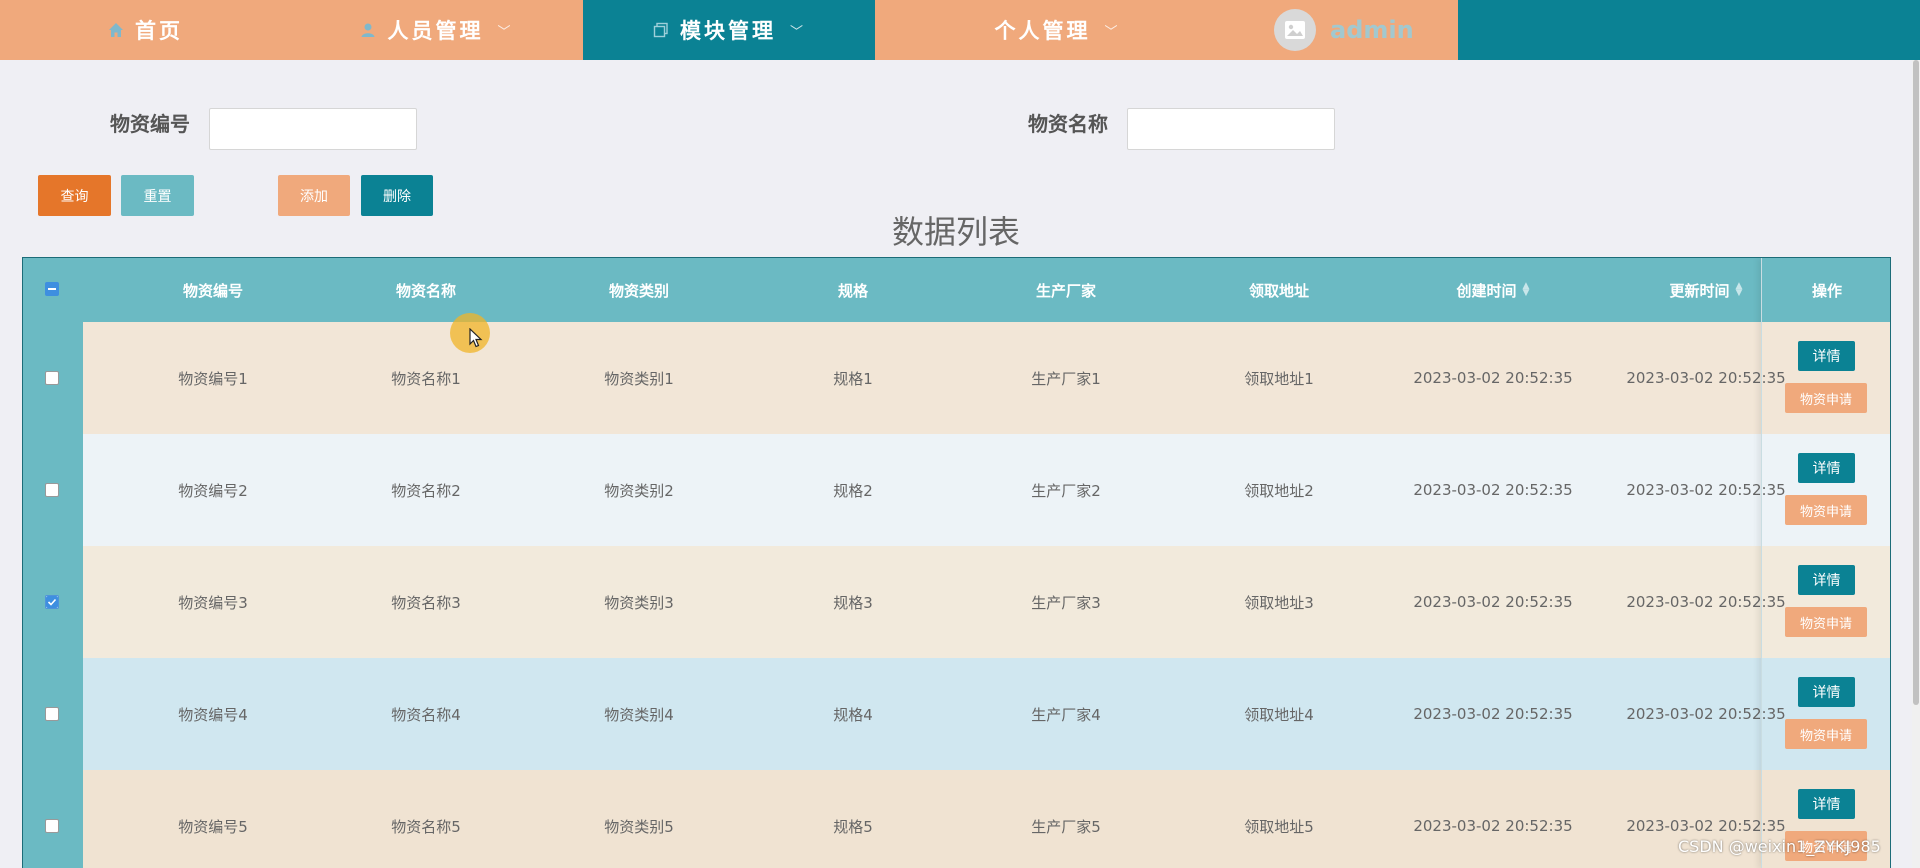 This screenshot has height=868, width=1920. I want to click on nav-home-label: 首页, so click(159, 31).